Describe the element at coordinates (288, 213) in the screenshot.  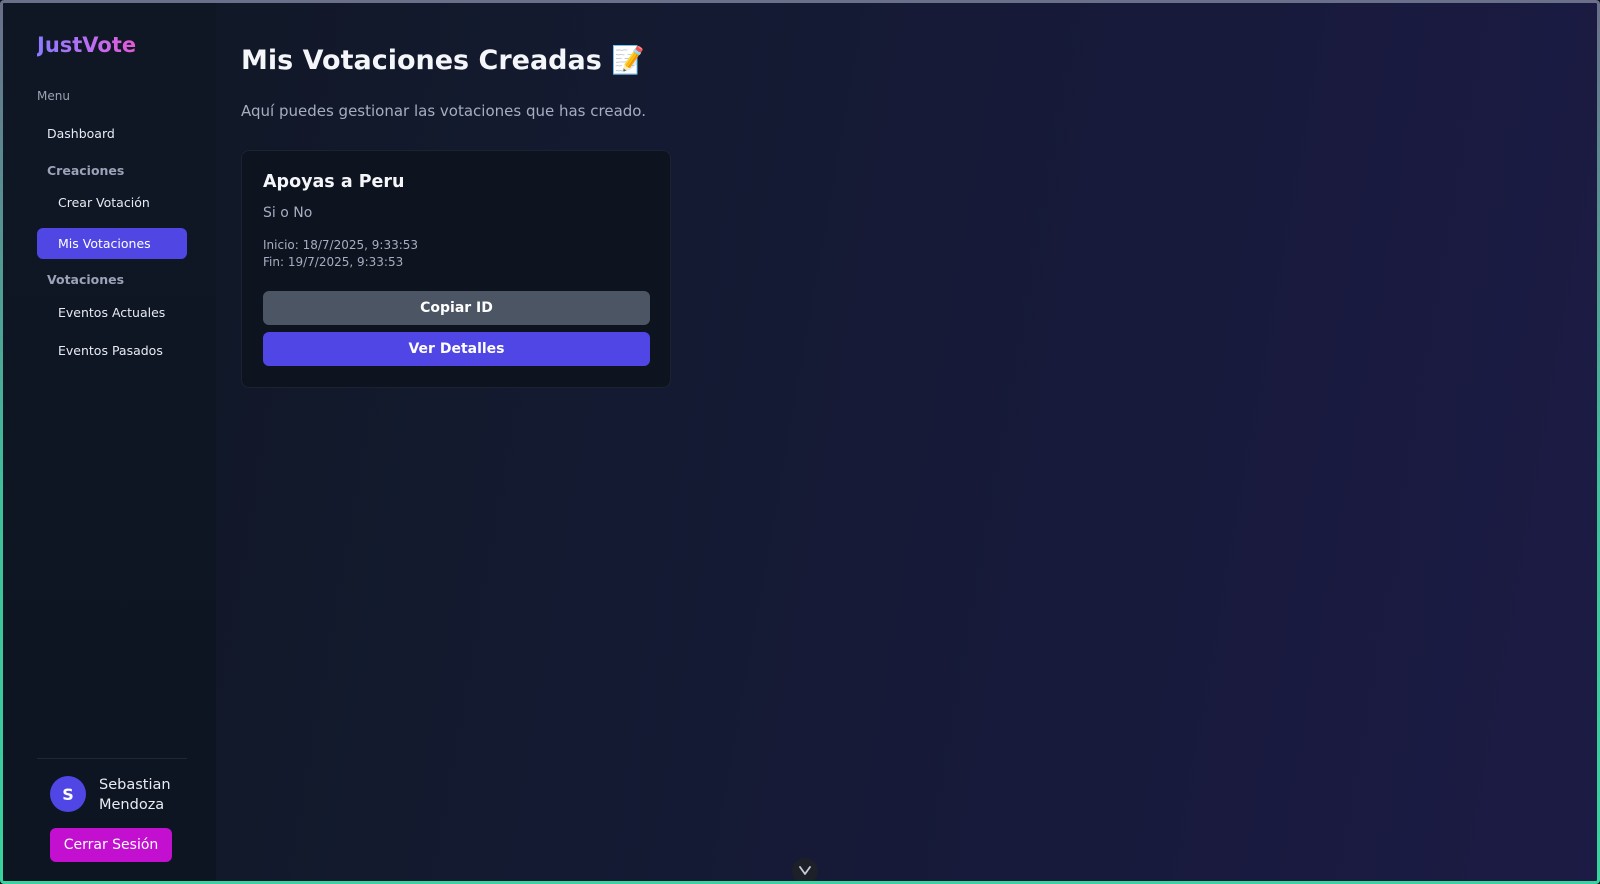
I see `vote-description: Si o No` at that location.